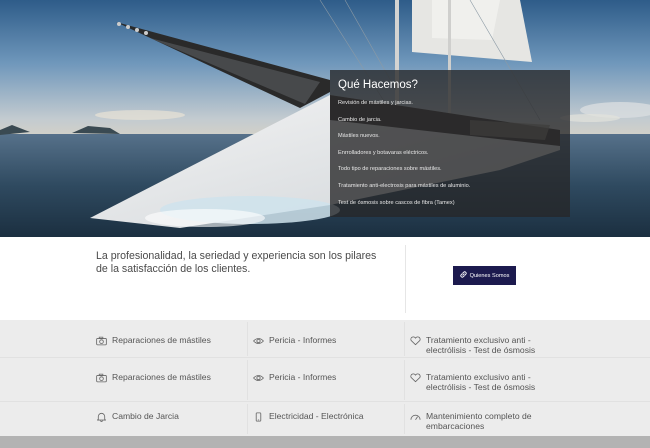  Describe the element at coordinates (378, 85) in the screenshot. I see `panel-title: Qué Hacemos?` at that location.